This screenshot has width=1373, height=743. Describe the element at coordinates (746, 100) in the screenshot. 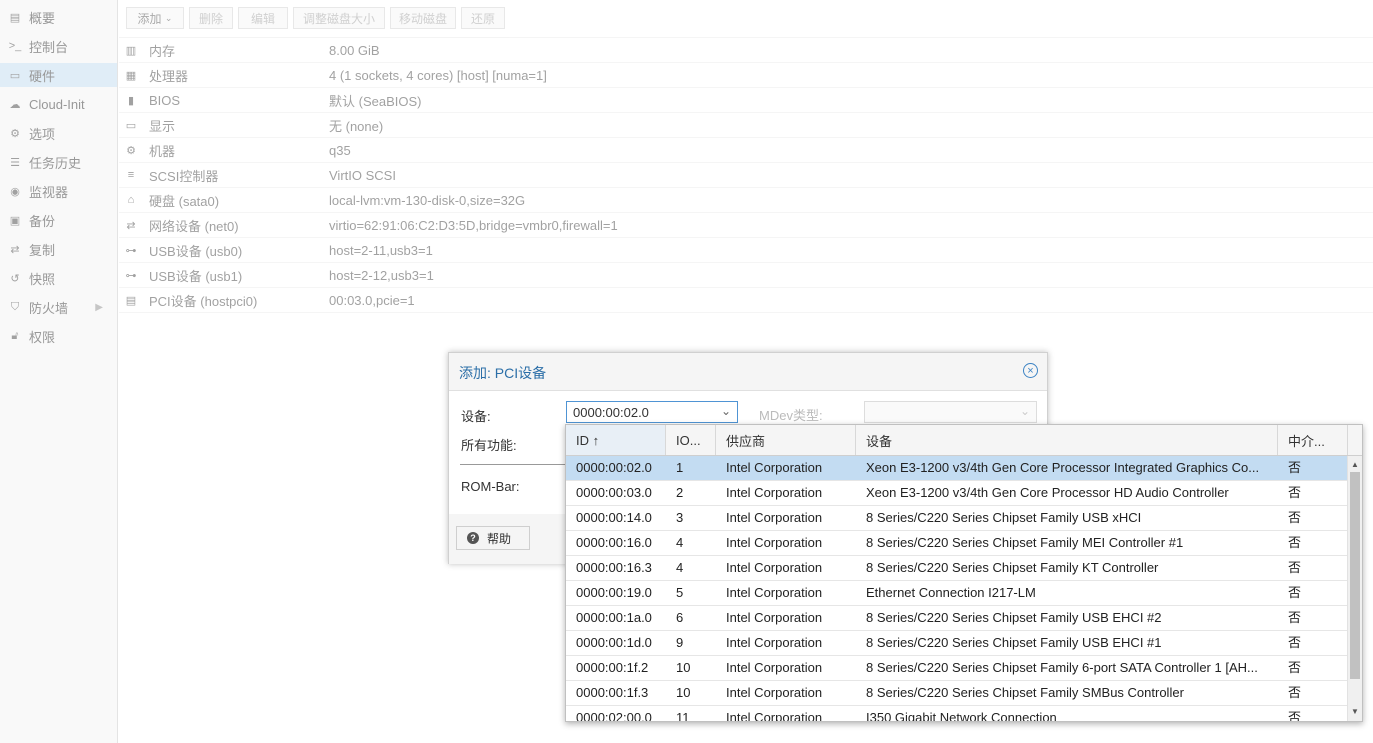

I see `hardware-row-bios: ▮ BIOS 默认 (SeaBIOS)` at that location.